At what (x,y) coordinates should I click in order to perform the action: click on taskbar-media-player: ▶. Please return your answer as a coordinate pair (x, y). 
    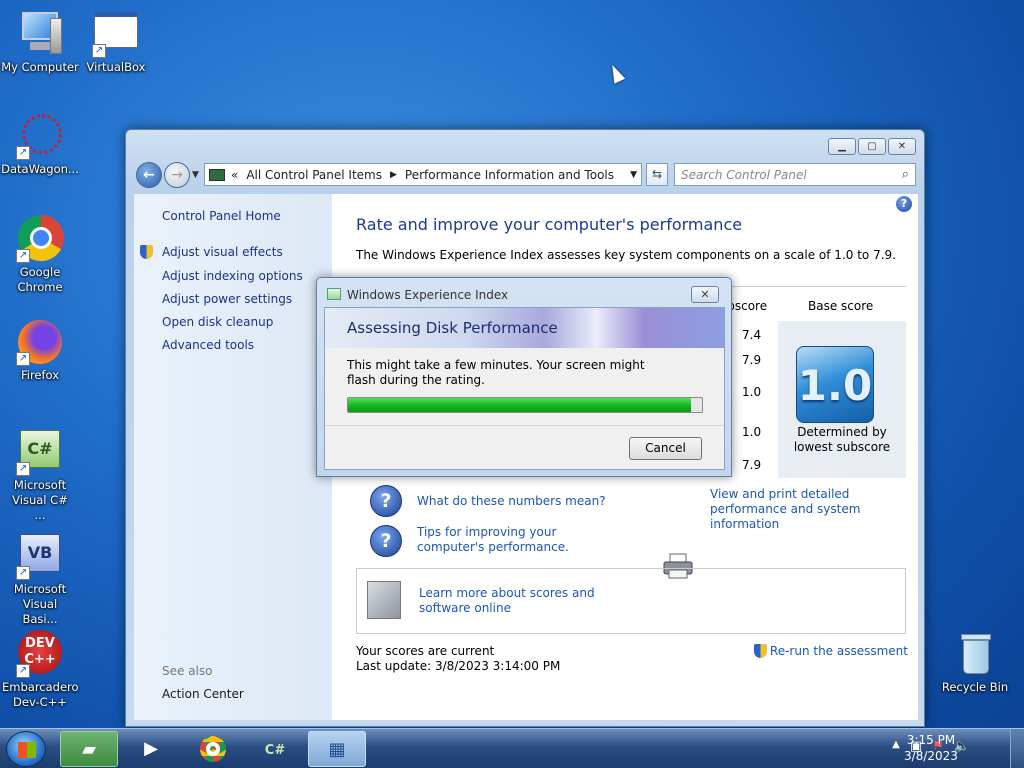
    Looking at the image, I should click on (151, 749).